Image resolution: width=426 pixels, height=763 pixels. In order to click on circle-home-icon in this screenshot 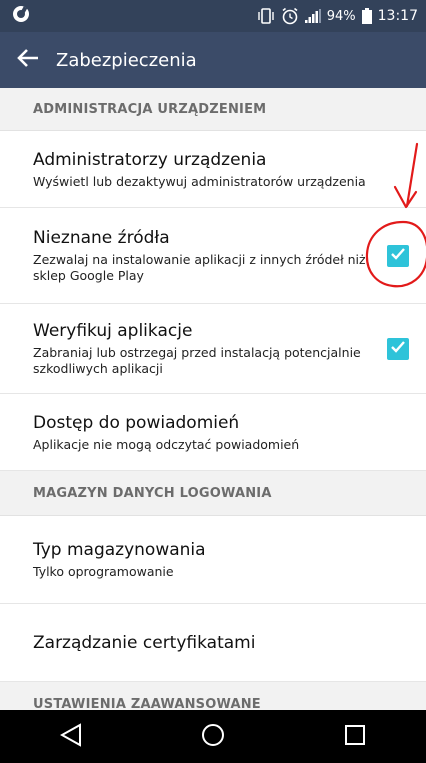, I will do `click(213, 737)`.